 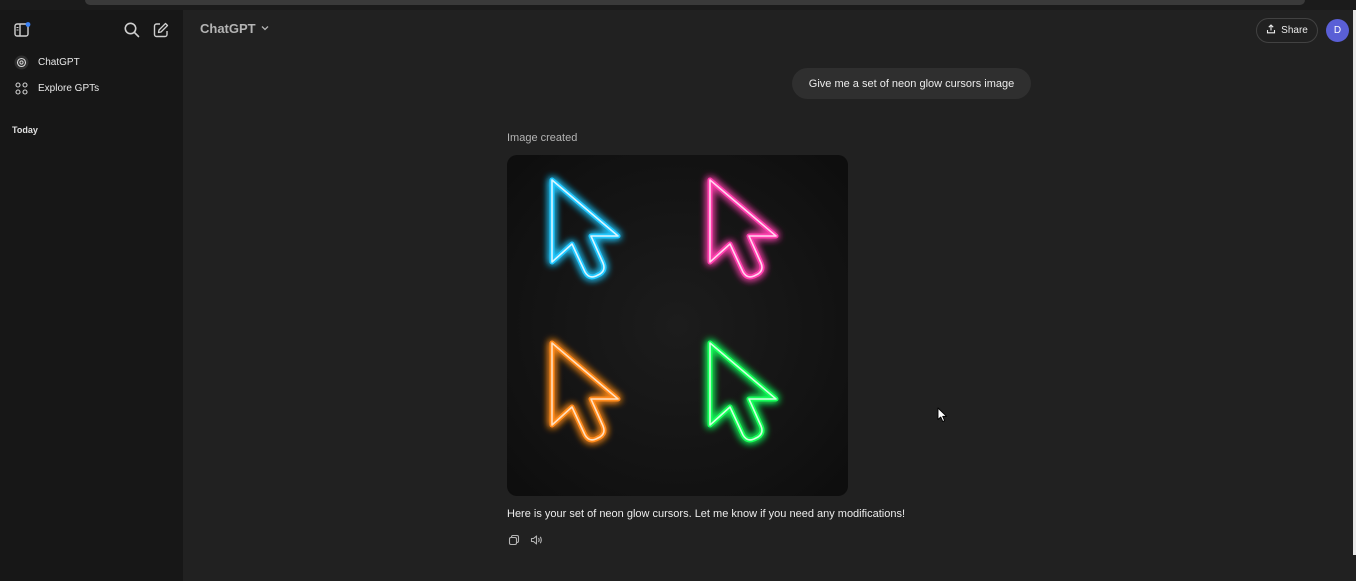 I want to click on grid-icon, so click(x=21, y=88).